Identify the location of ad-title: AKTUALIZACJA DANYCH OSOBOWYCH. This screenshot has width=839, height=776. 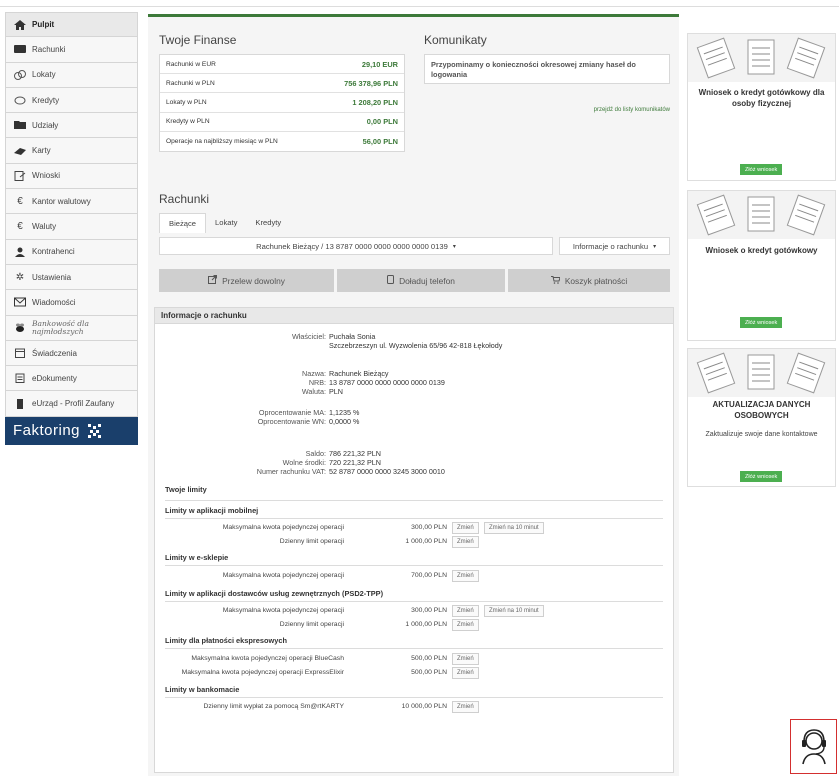
(761, 410).